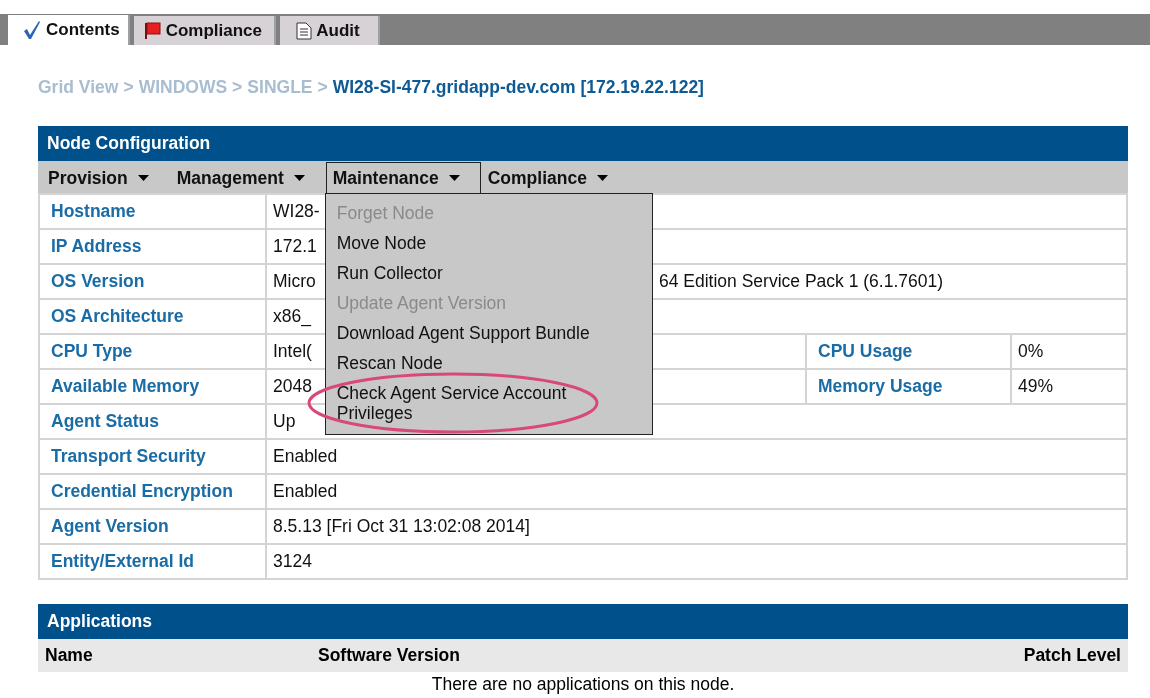  Describe the element at coordinates (152, 316) in the screenshot. I see `field-label: OS Architecture` at that location.